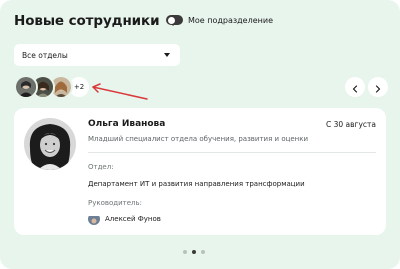 Image resolution: width=400 pixels, height=269 pixels. I want to click on chevron-left-icon, so click(355, 87).